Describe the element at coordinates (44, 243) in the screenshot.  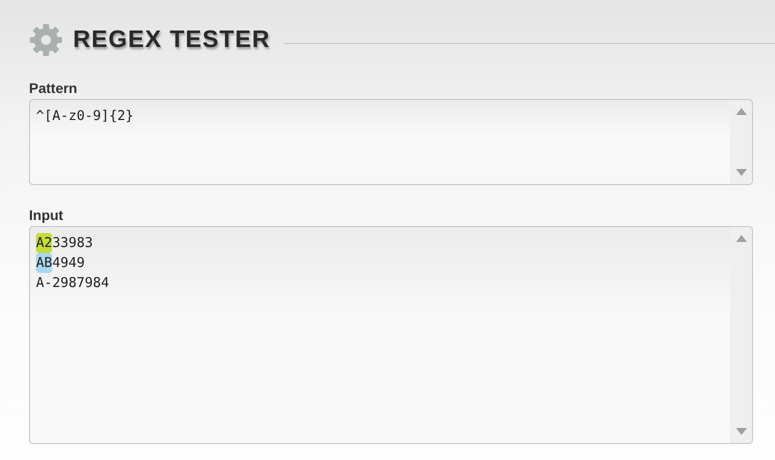
I see `match-highlight: A2` at that location.